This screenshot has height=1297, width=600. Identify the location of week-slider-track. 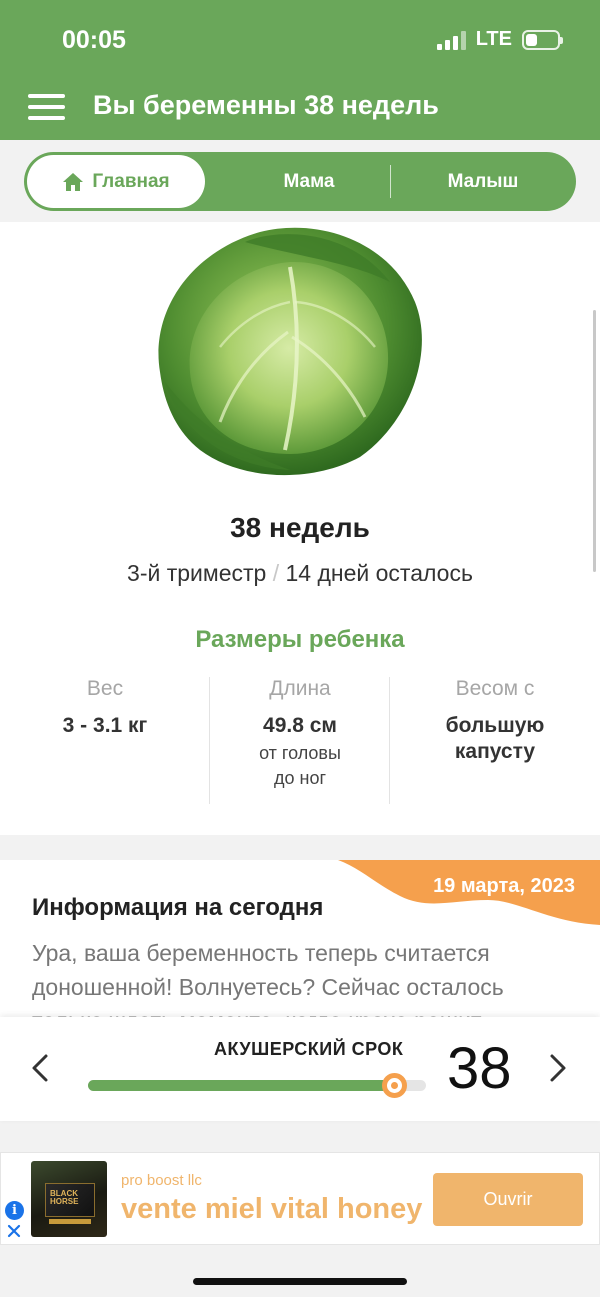
(257, 1085).